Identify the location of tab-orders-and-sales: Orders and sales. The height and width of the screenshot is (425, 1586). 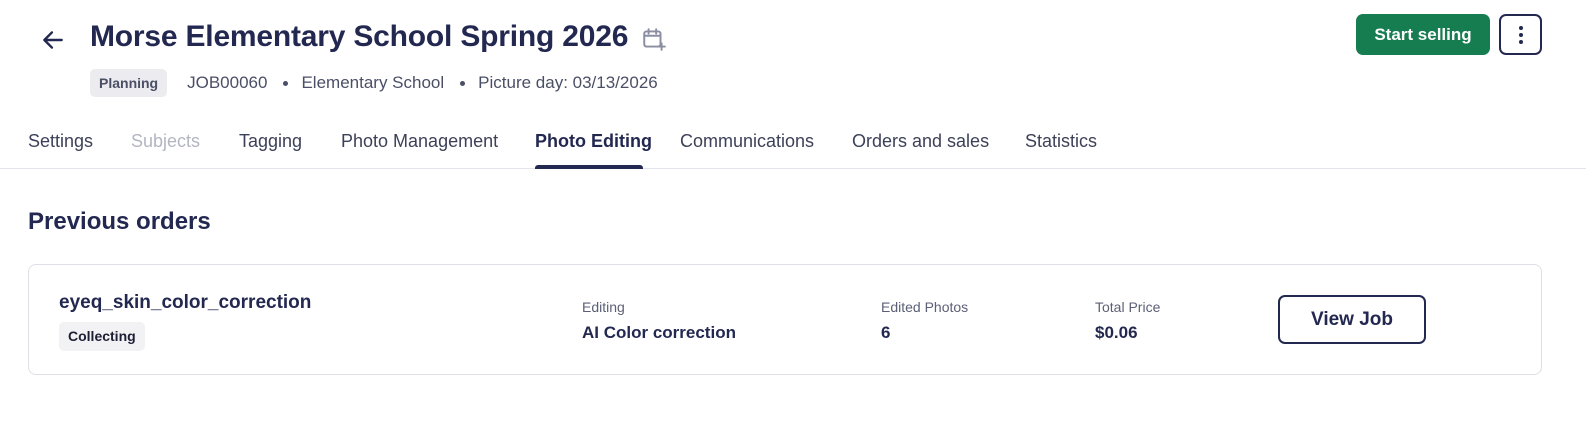
(920, 141).